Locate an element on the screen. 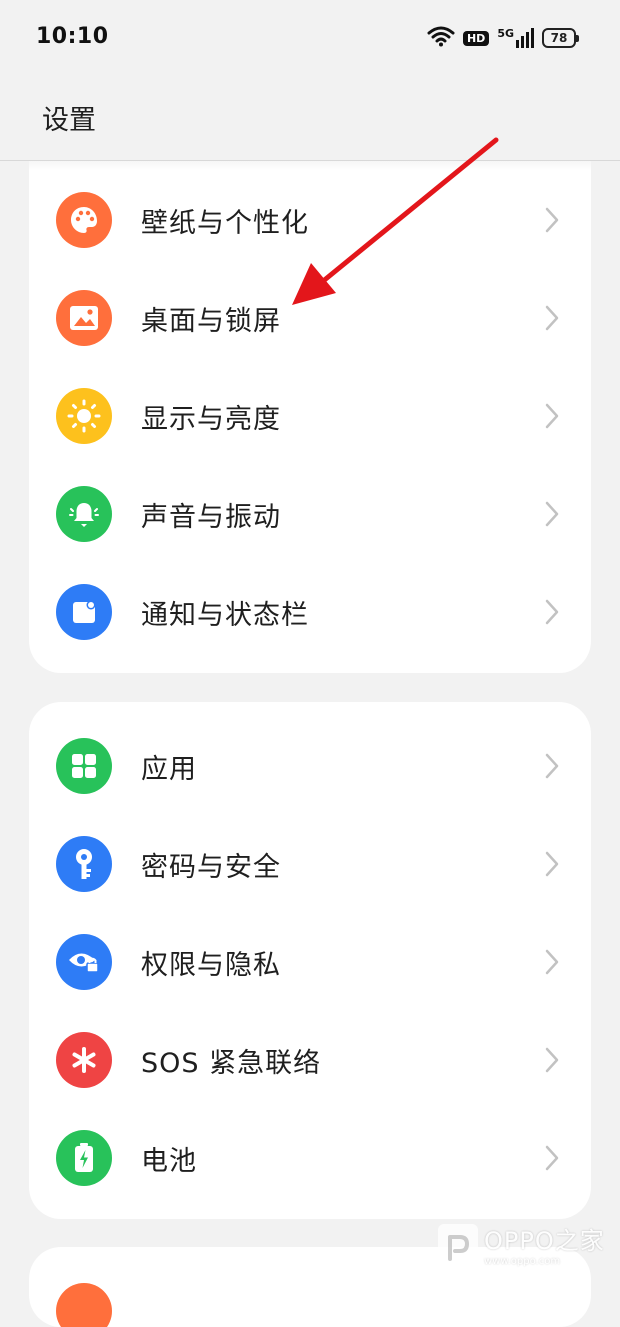 The height and width of the screenshot is (1327, 620). settings-item-display-brightness: 显示与亮度 is located at coordinates (310, 416).